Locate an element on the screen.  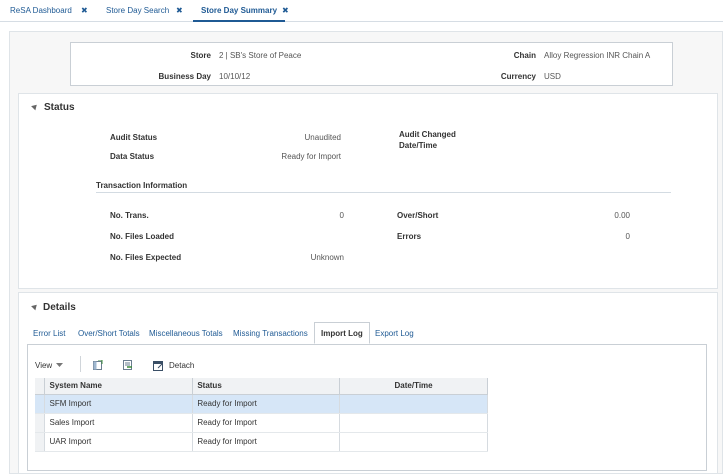
store-label: Store is located at coordinates (200, 55).